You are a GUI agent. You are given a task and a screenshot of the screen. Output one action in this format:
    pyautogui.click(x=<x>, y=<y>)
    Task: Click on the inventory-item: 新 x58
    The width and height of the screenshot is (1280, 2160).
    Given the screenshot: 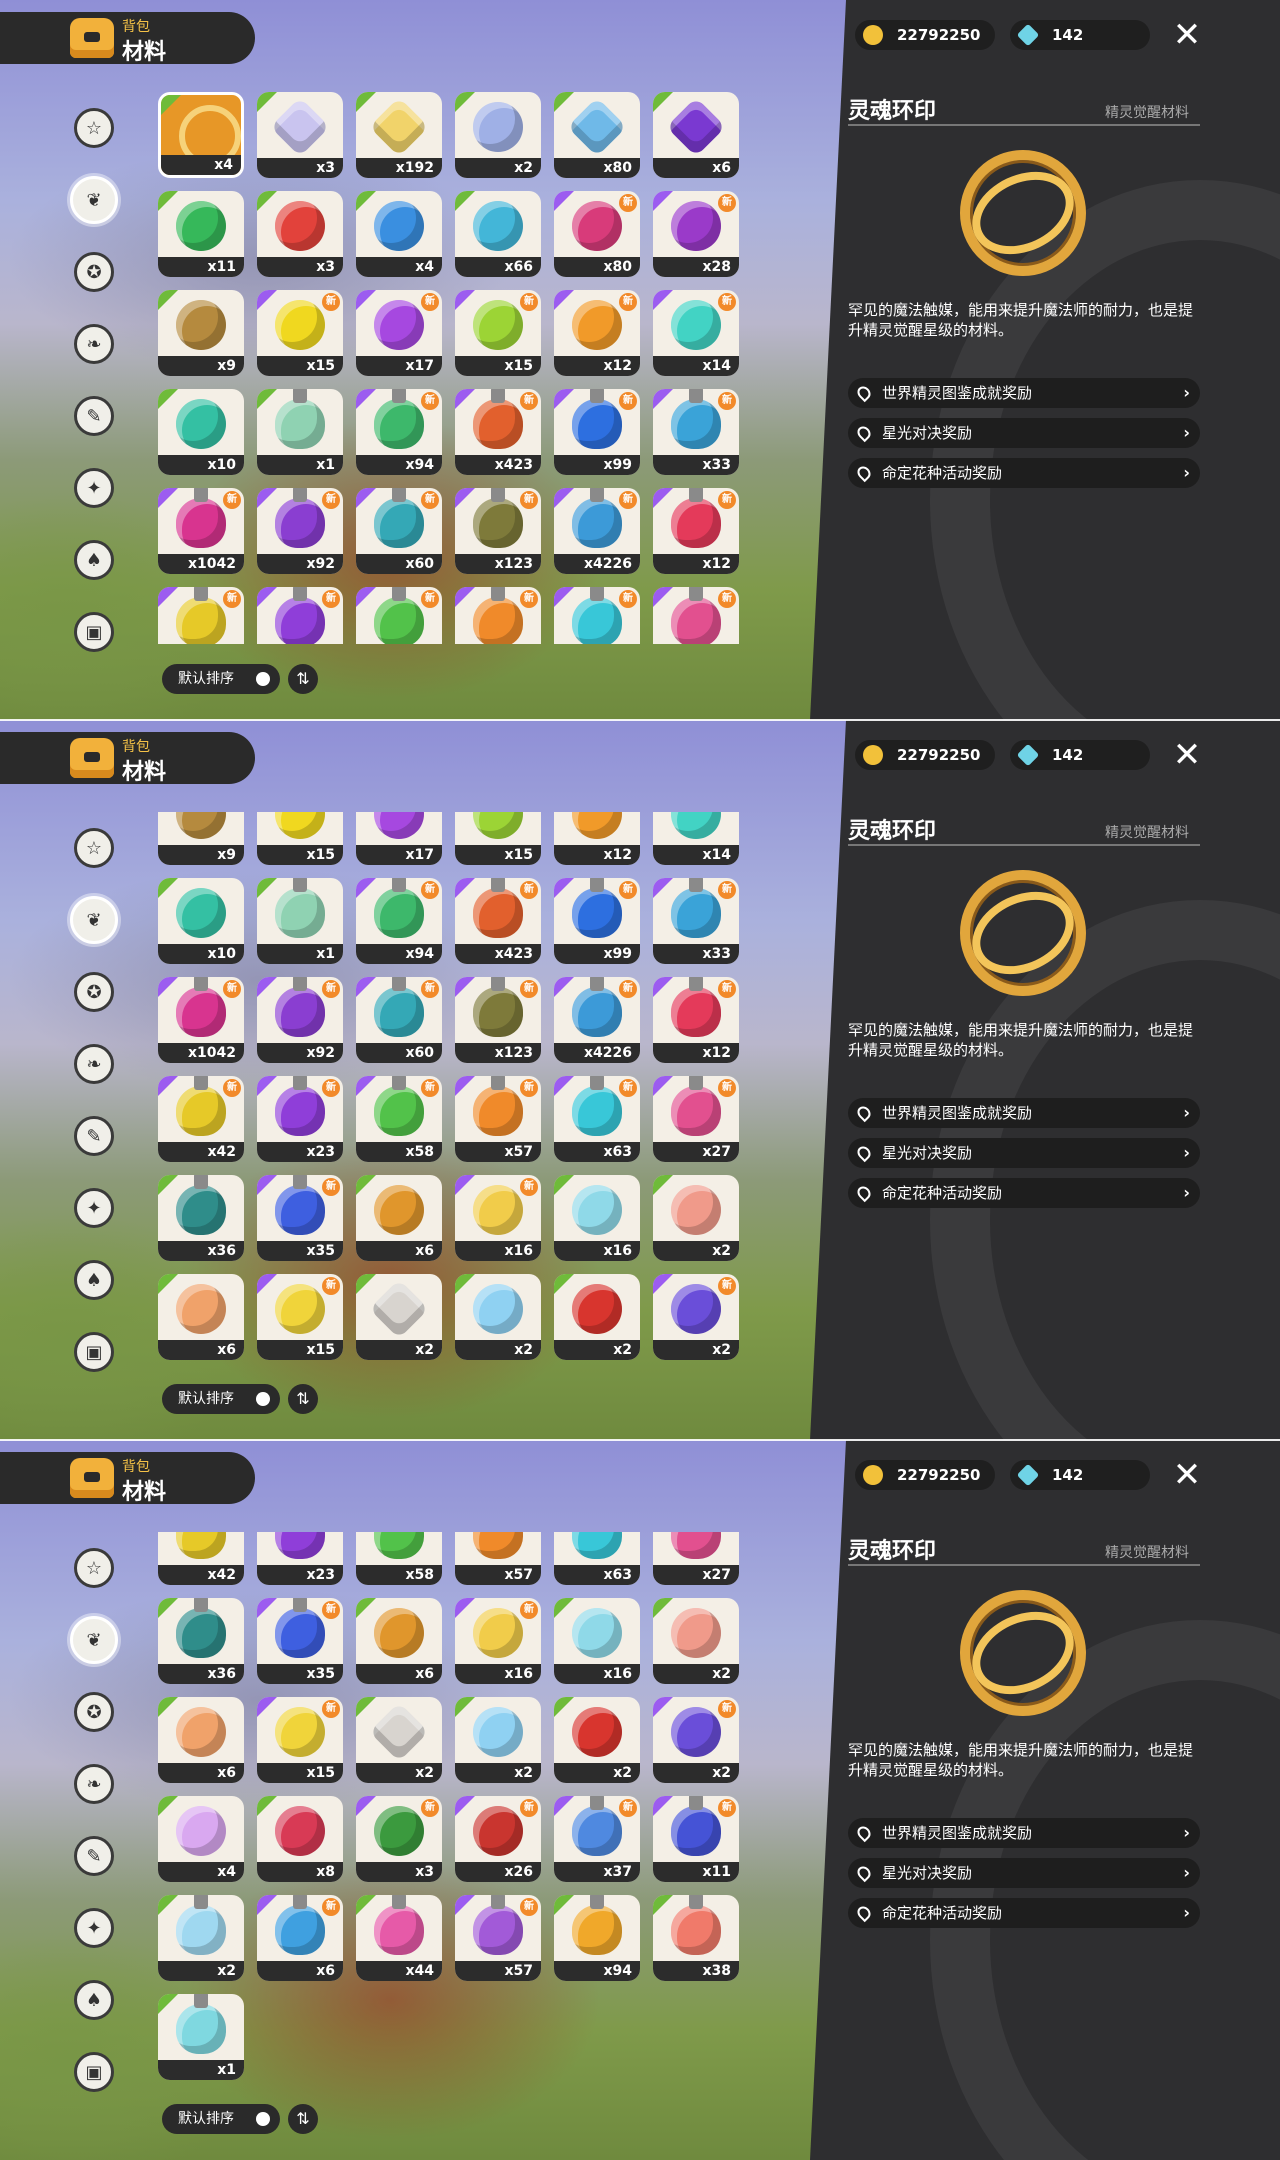 What is the action you would take?
    pyautogui.click(x=399, y=1119)
    